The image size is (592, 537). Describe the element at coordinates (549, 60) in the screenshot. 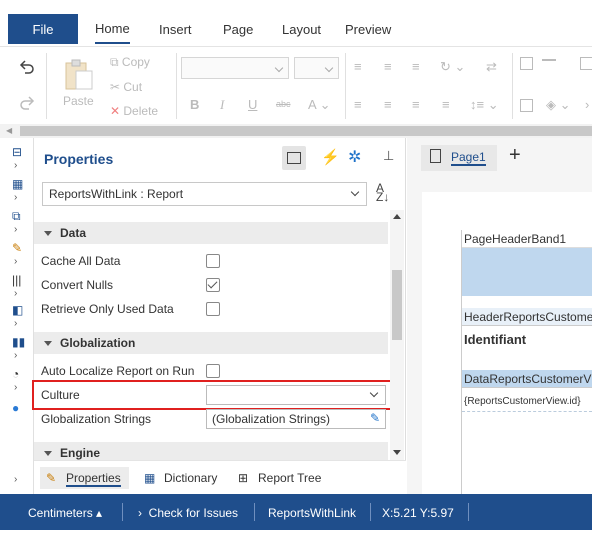

I see `border-style-icon` at that location.